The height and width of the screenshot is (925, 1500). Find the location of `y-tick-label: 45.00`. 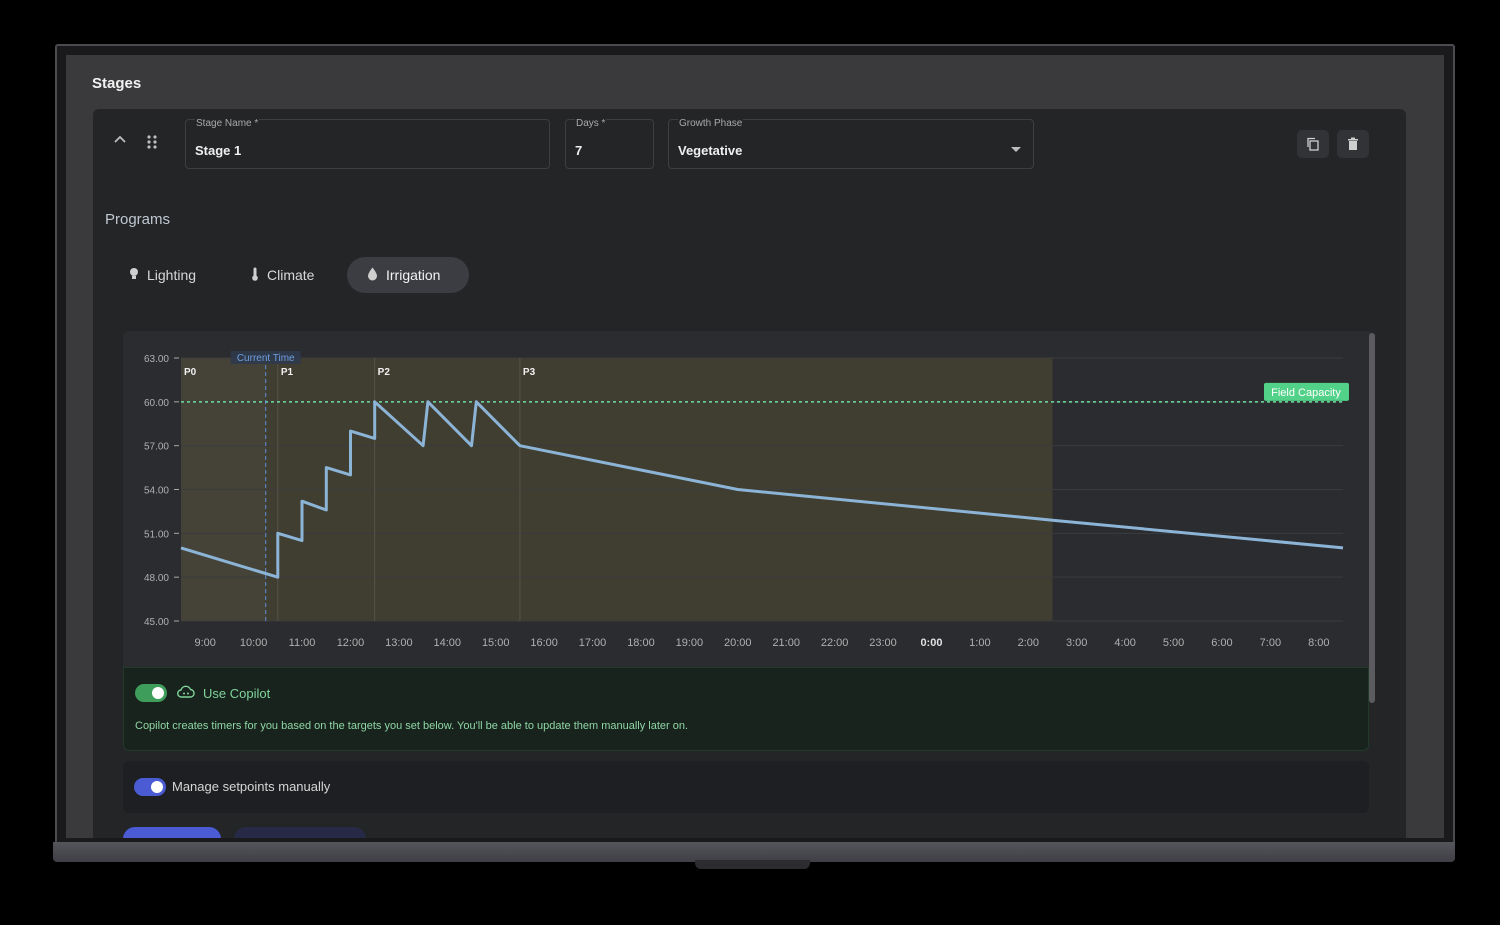

y-tick-label: 45.00 is located at coordinates (156, 622).